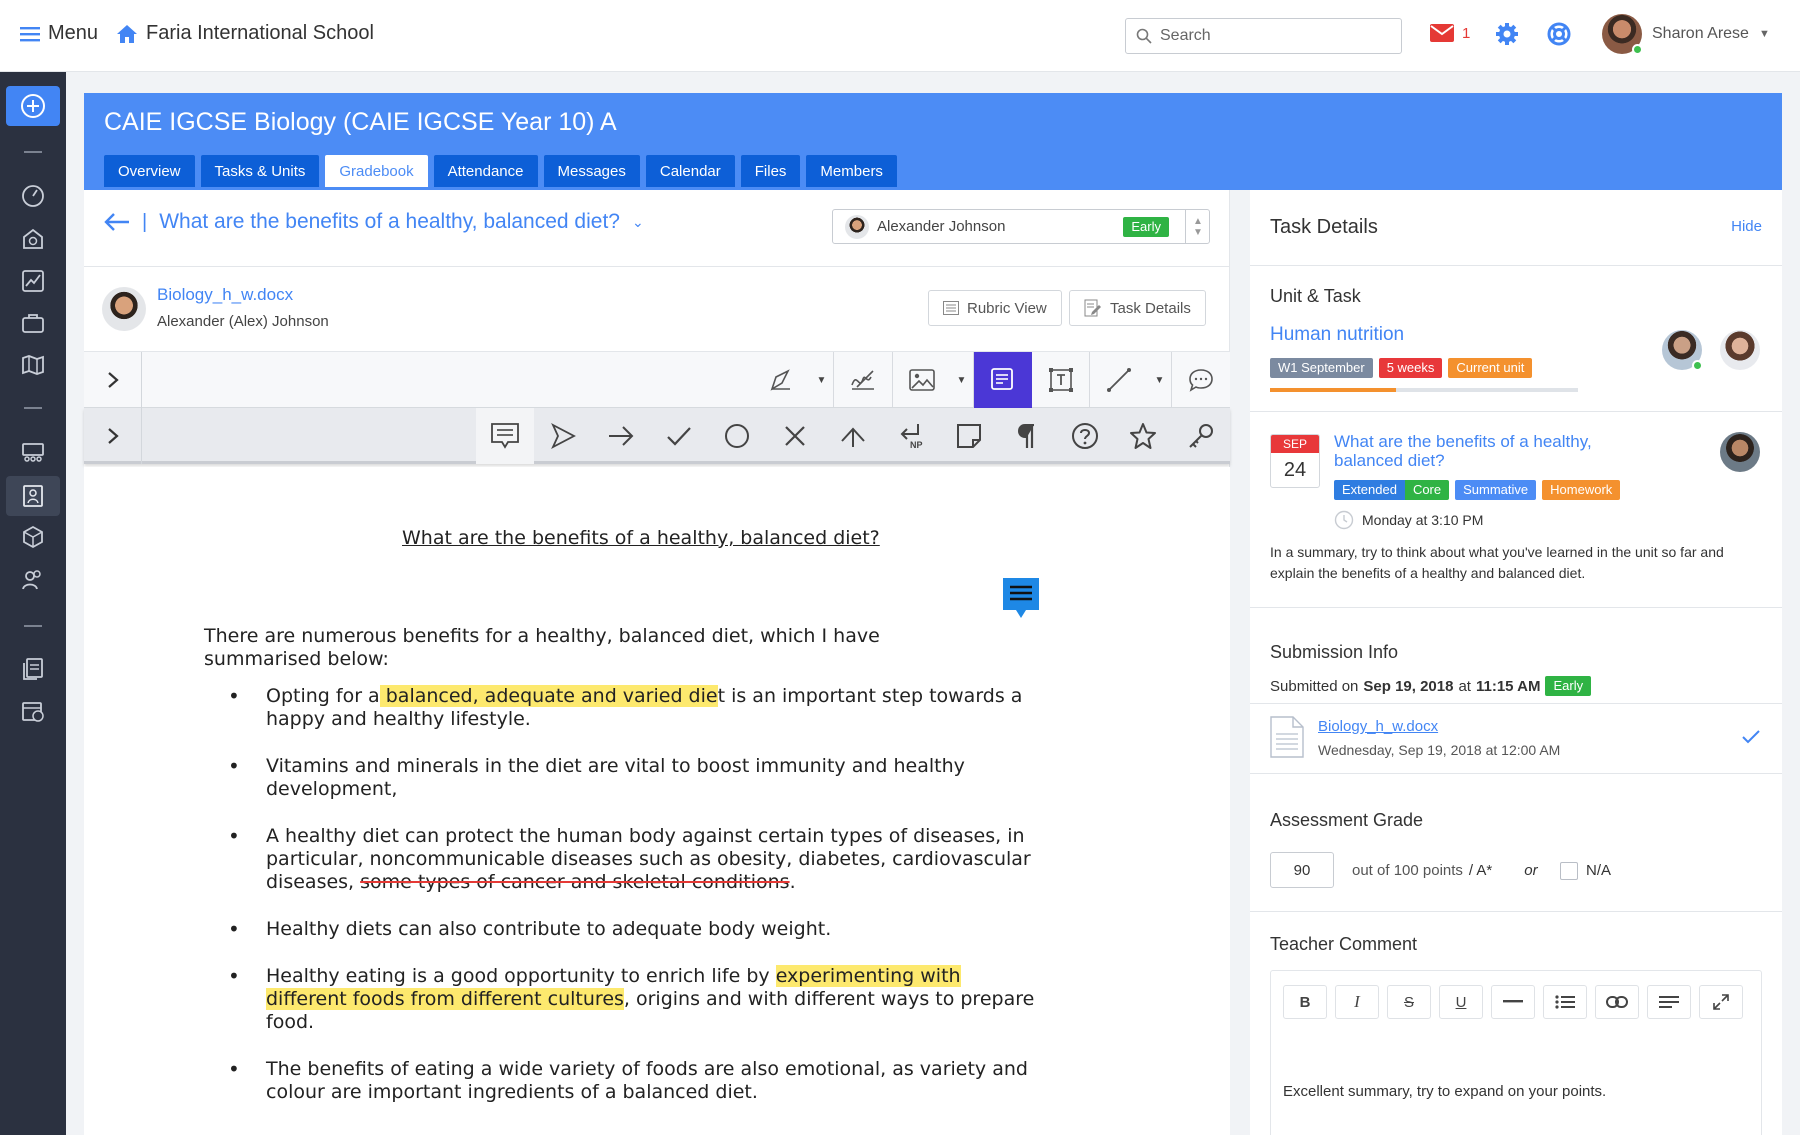  I want to click on rail-portfolio, so click(33, 323).